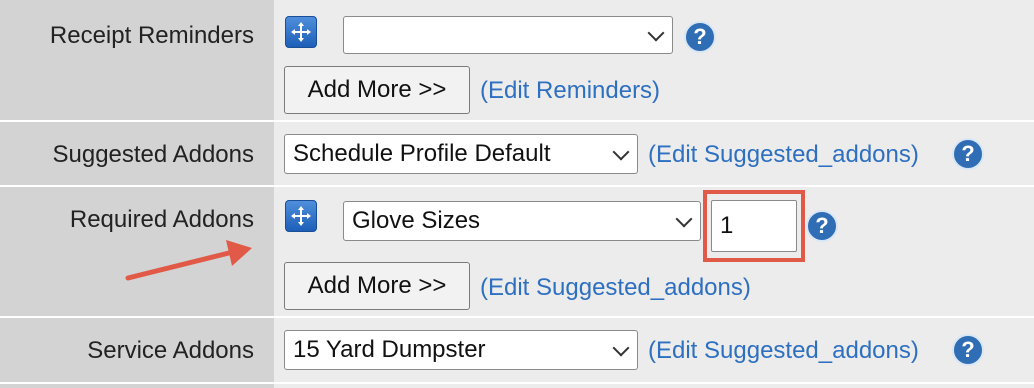 This screenshot has height=388, width=1034. Describe the element at coordinates (377, 90) in the screenshot. I see `receipt-reminders-add-more-button: Add More >>` at that location.